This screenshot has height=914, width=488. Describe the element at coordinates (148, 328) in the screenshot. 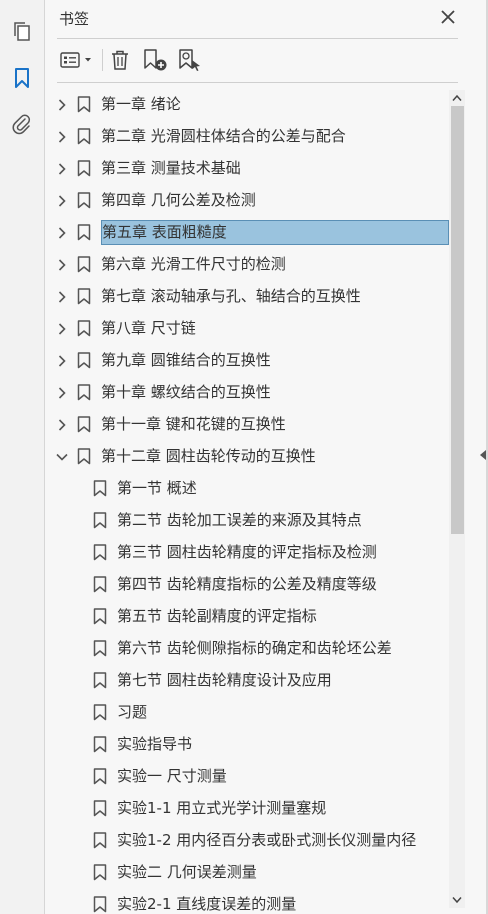

I see `bookmark-label: 第八章 尺寸链` at that location.